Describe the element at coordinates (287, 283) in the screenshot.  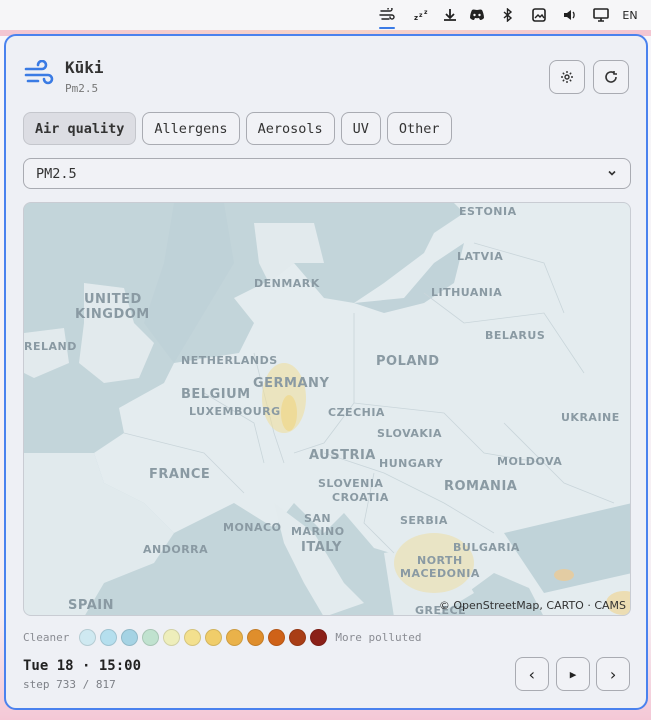
I see `map-label: DENMARK` at that location.